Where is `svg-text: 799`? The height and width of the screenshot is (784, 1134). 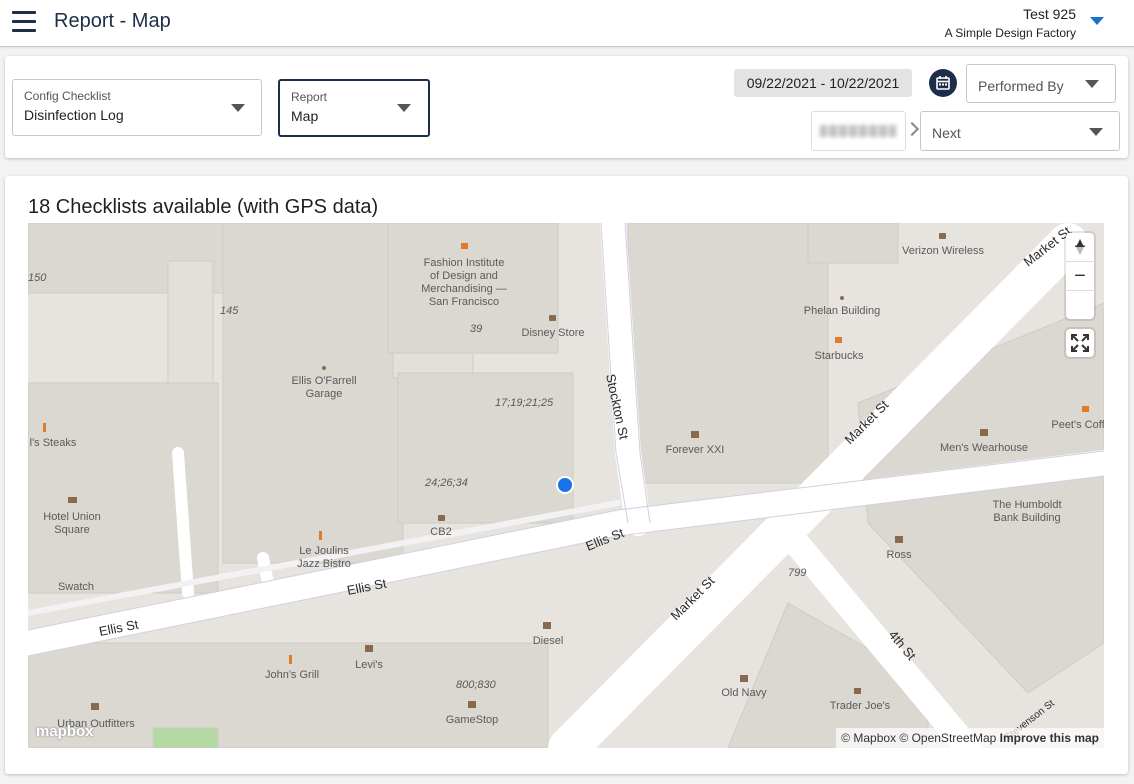
svg-text: 799 is located at coordinates (797, 573).